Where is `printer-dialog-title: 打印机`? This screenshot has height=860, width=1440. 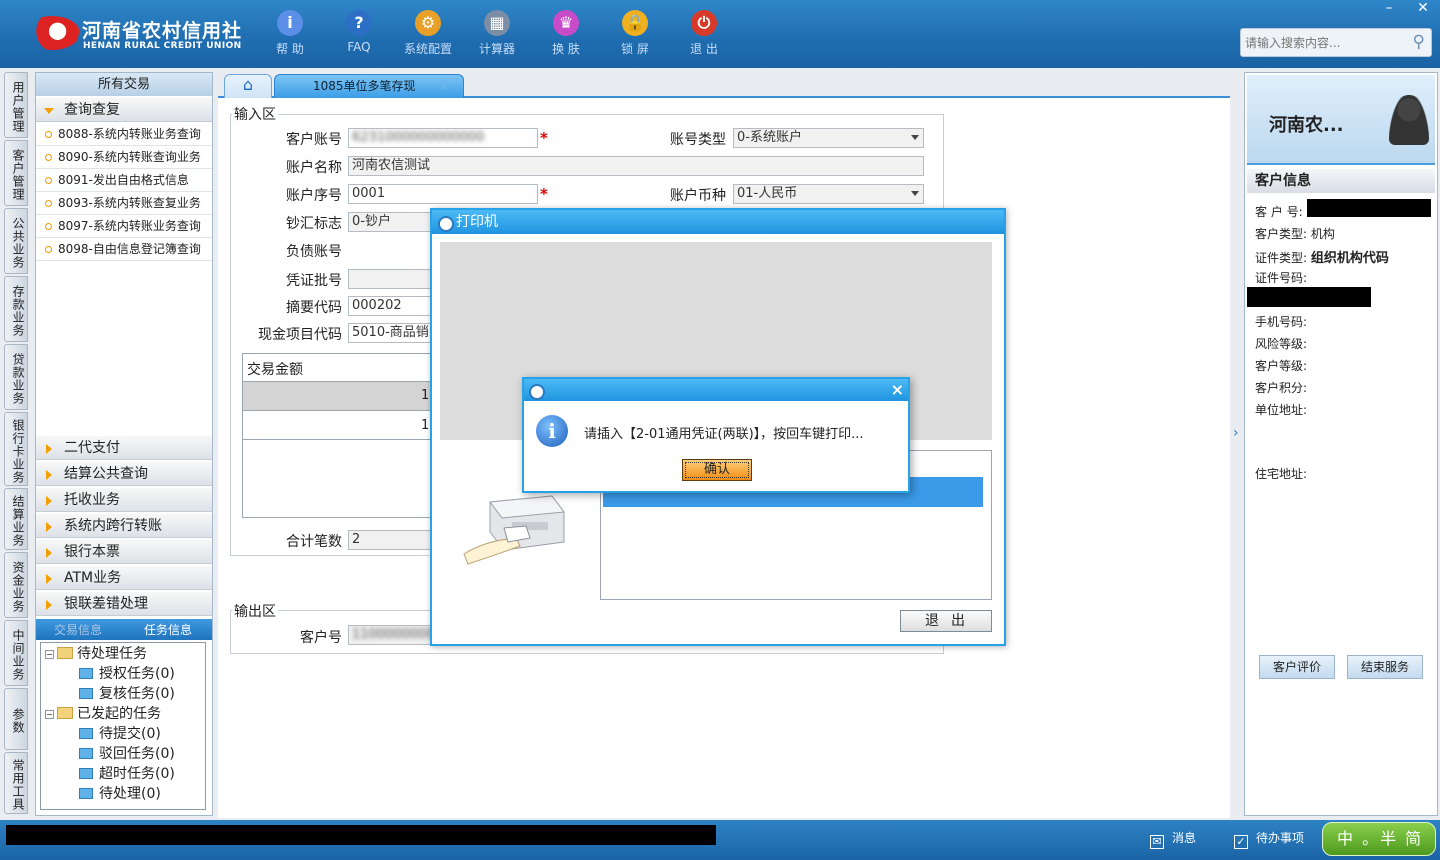
printer-dialog-title: 打印机 is located at coordinates (718, 222).